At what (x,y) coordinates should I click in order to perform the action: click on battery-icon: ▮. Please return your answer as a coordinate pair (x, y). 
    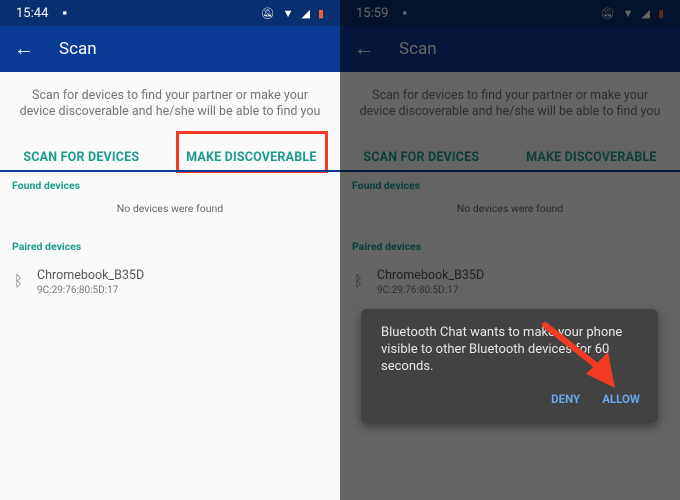
    Looking at the image, I should click on (320, 13).